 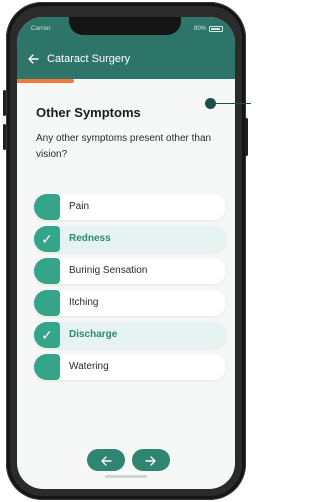 I want to click on battery-percent: 80%, so click(x=199, y=29).